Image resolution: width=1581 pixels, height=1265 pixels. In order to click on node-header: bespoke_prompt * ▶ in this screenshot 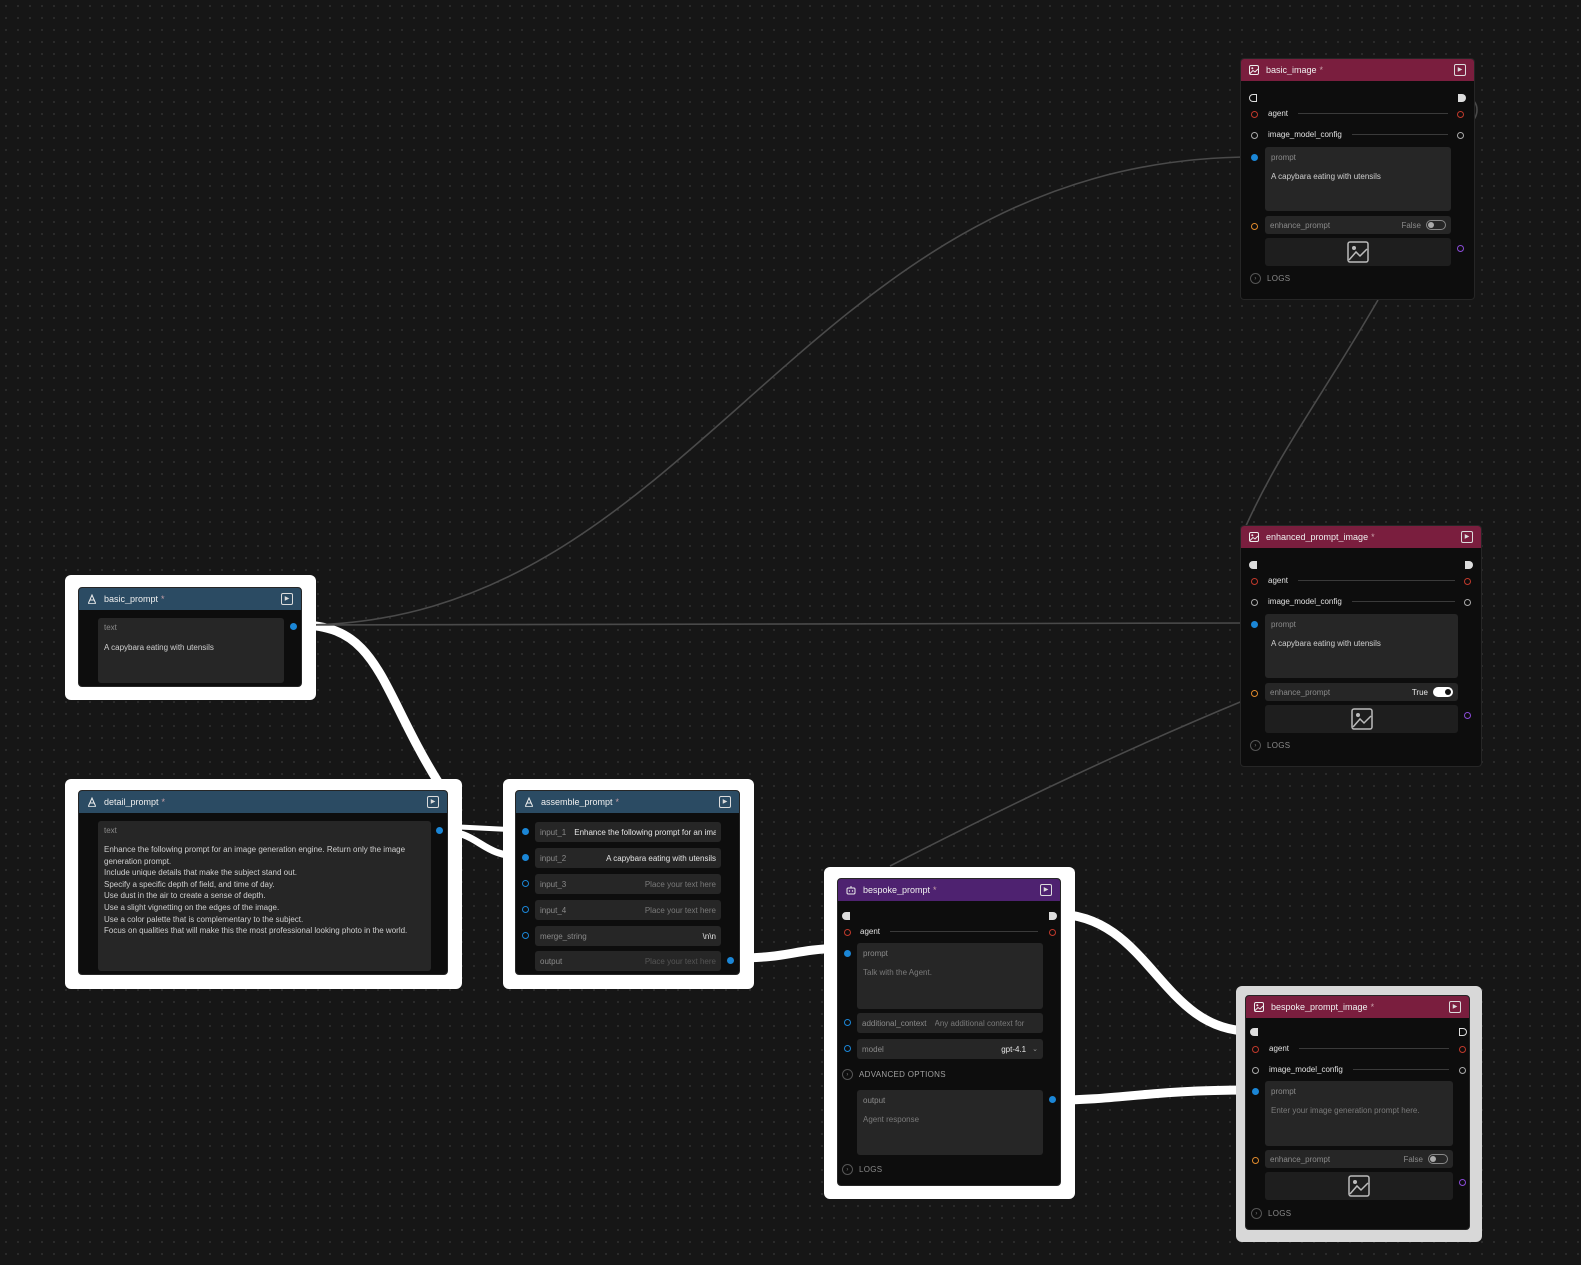, I will do `click(949, 890)`.